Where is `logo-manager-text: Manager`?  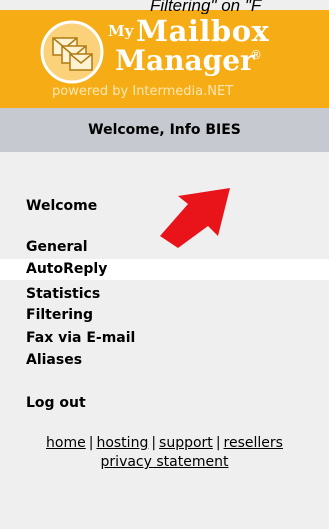
logo-manager-text: Manager is located at coordinates (185, 60).